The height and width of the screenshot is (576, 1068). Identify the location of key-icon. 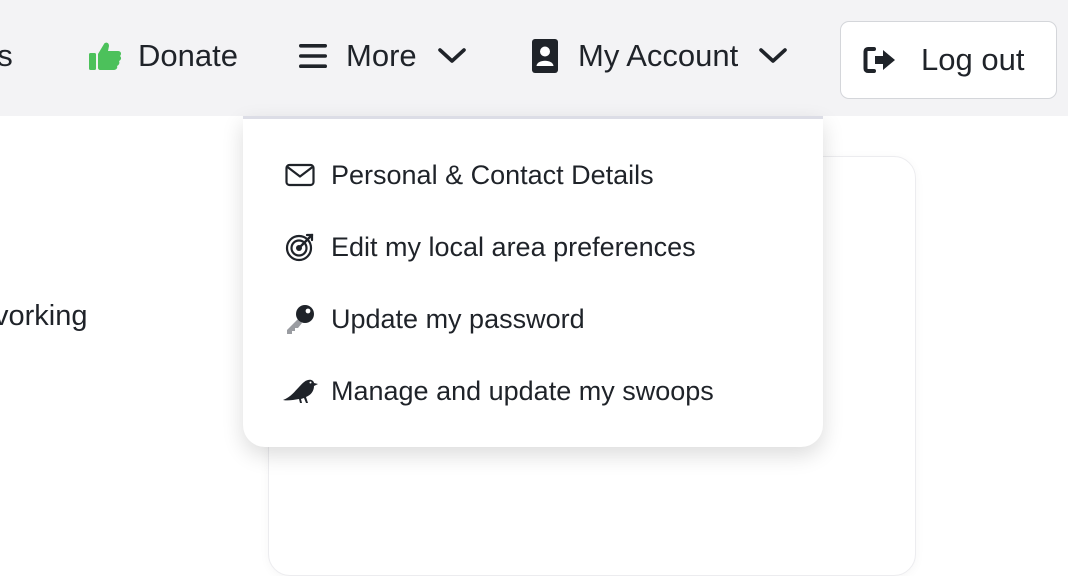
(300, 319).